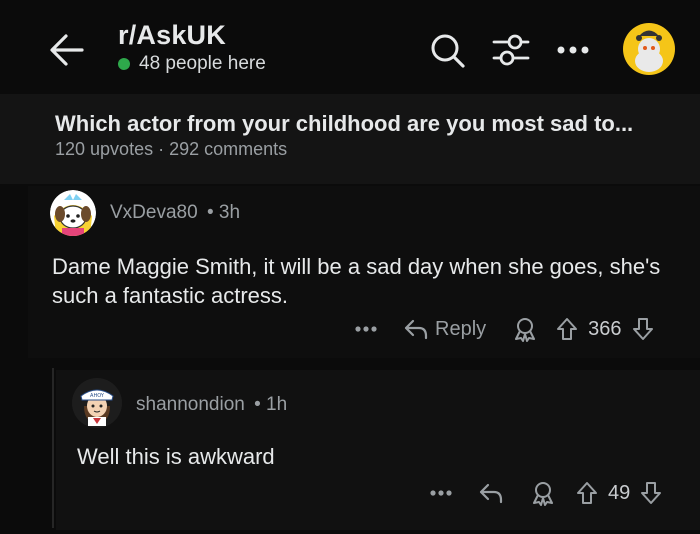  I want to click on sailor-avatar-icon: AHOY, so click(97, 403).